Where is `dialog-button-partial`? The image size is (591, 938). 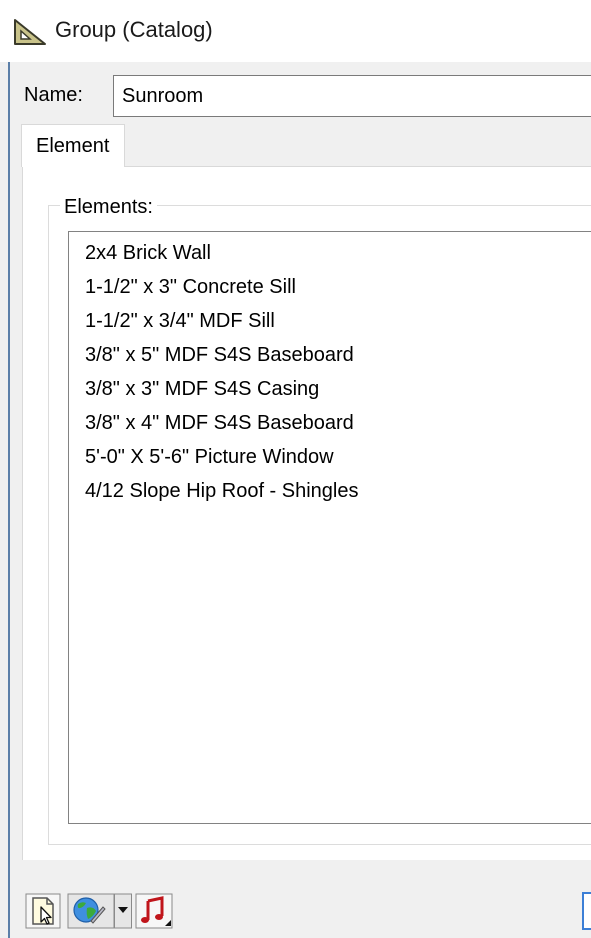
dialog-button-partial is located at coordinates (586, 911).